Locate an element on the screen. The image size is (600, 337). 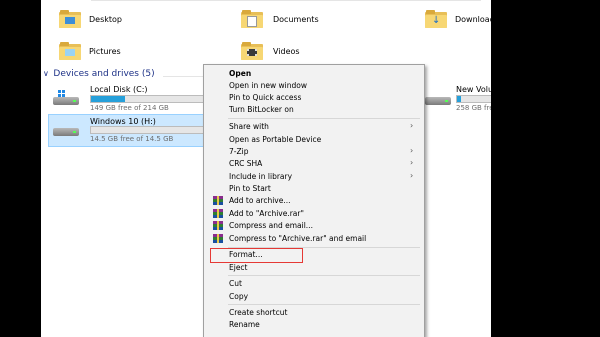
drive-local-c: Local Disk (C:) 149 GB free of 214 GB is located at coordinates (128, 100).